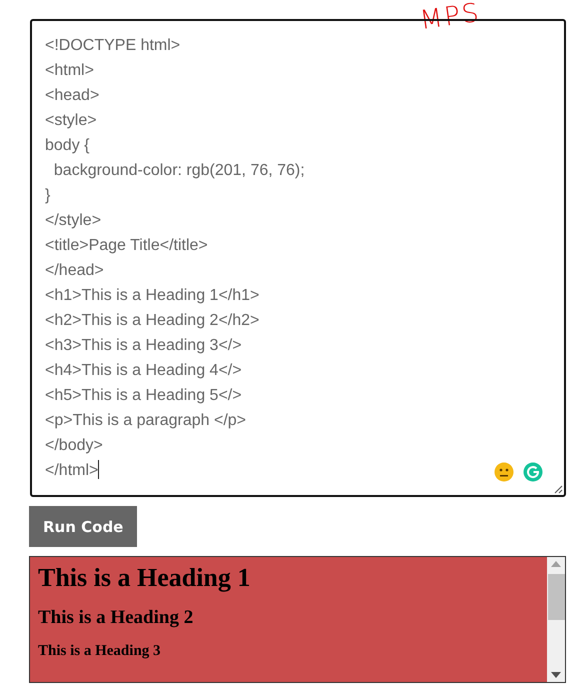 The width and height of the screenshot is (588, 699). Describe the element at coordinates (116, 618) in the screenshot. I see `preview-heading: This is a Heading 2` at that location.